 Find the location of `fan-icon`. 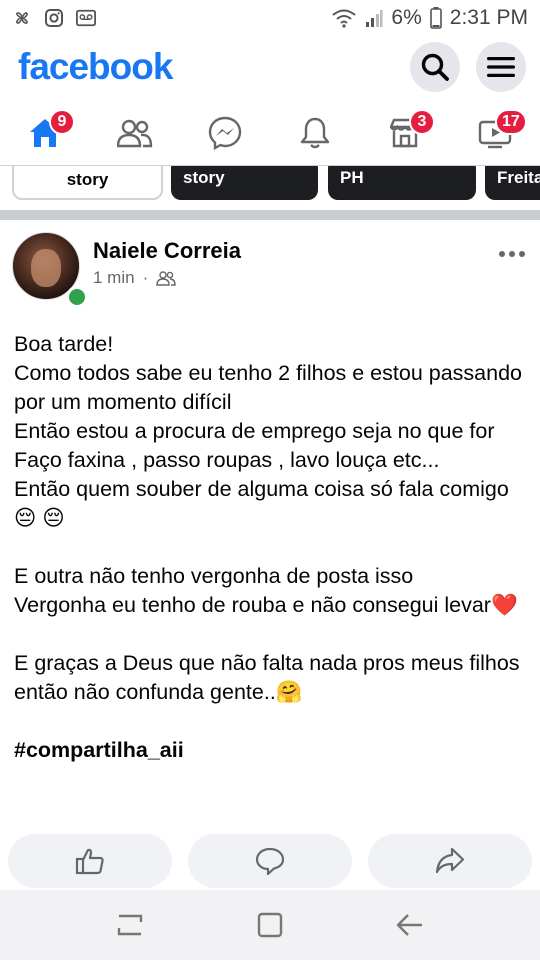

fan-icon is located at coordinates (22, 18).